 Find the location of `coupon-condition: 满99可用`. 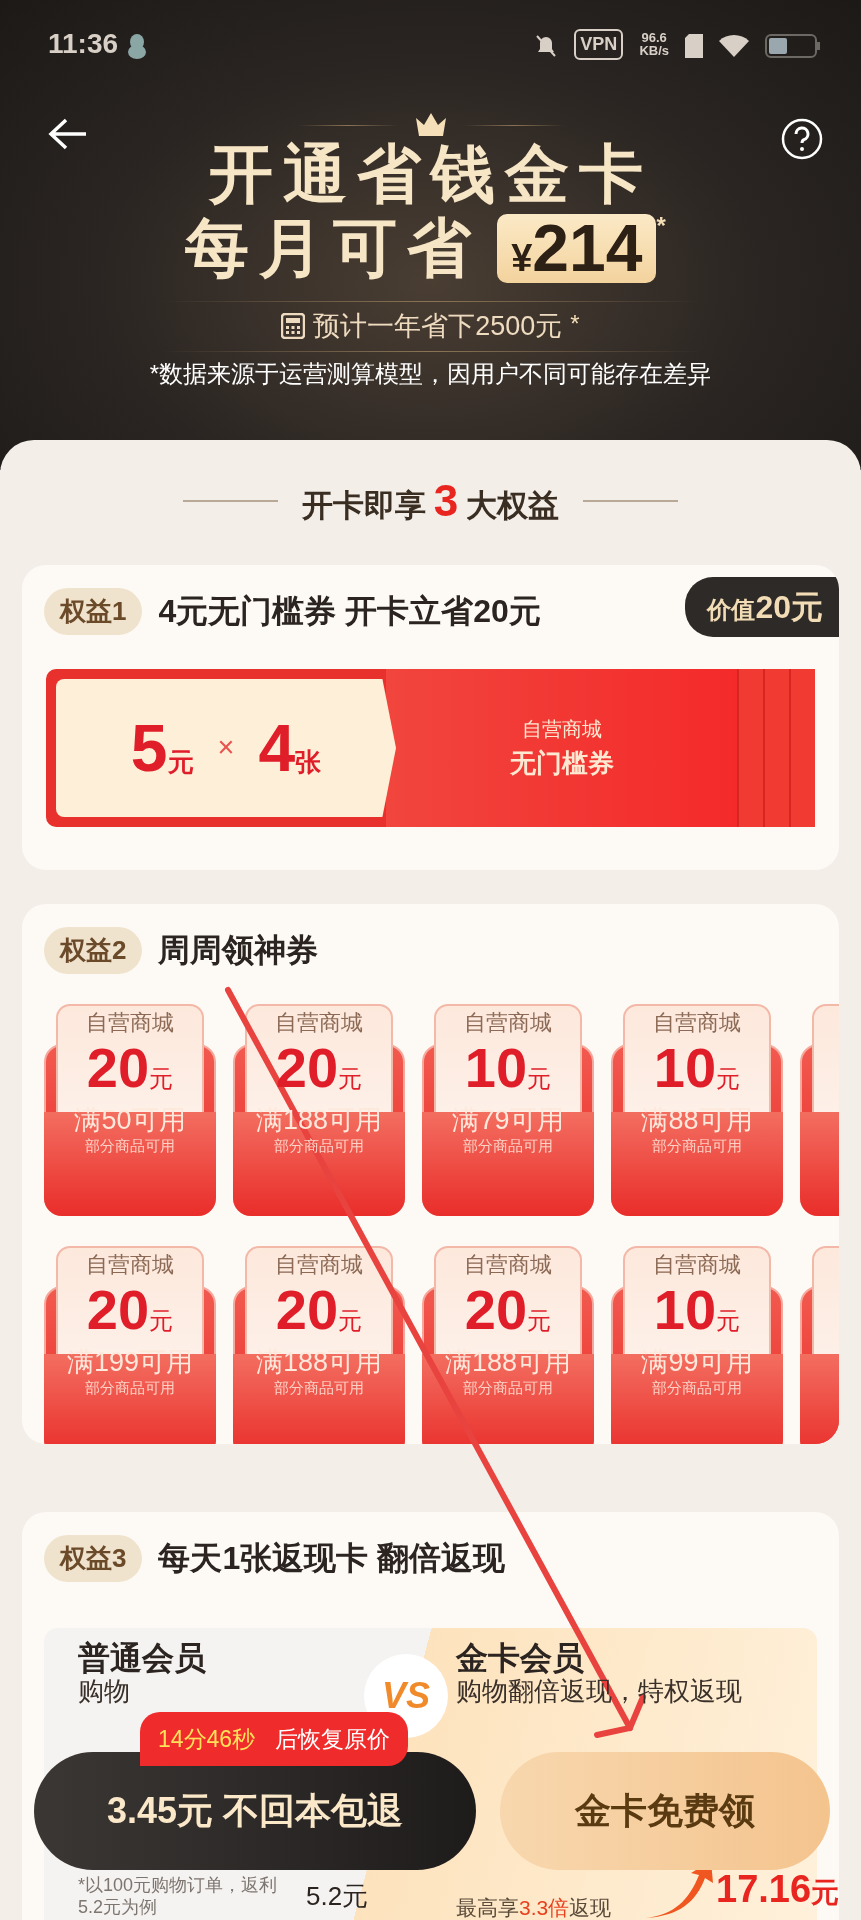

coupon-condition: 满99可用 is located at coordinates (697, 1362).